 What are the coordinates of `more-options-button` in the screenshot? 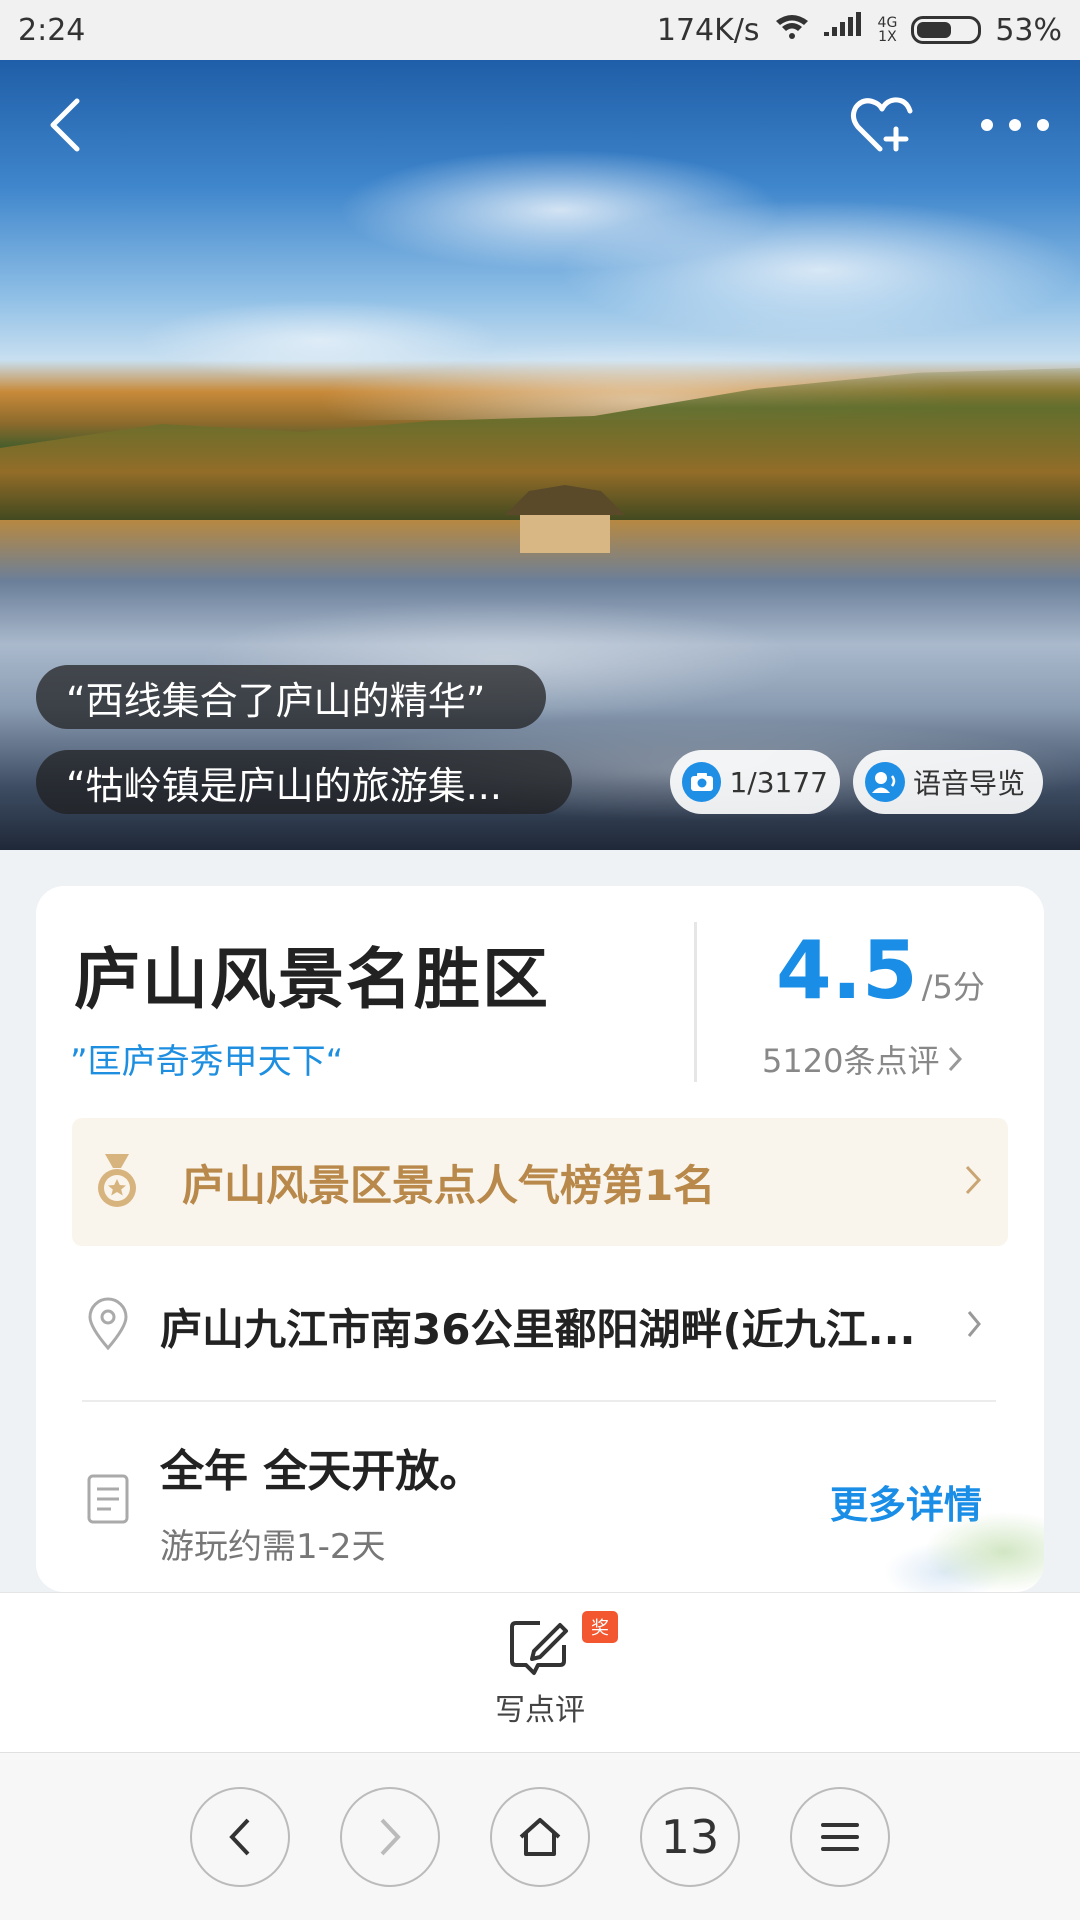 It's located at (1015, 125).